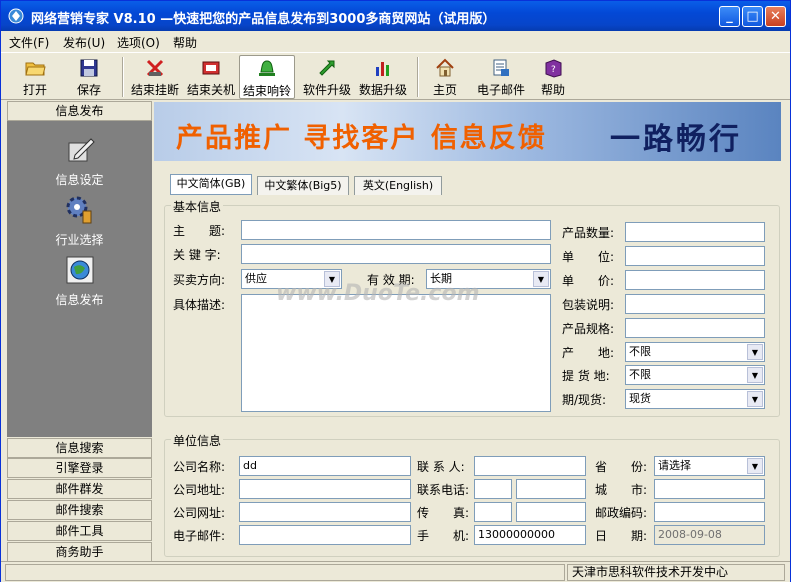 This screenshot has width=791, height=582. I want to click on keyword-input, so click(396, 254).